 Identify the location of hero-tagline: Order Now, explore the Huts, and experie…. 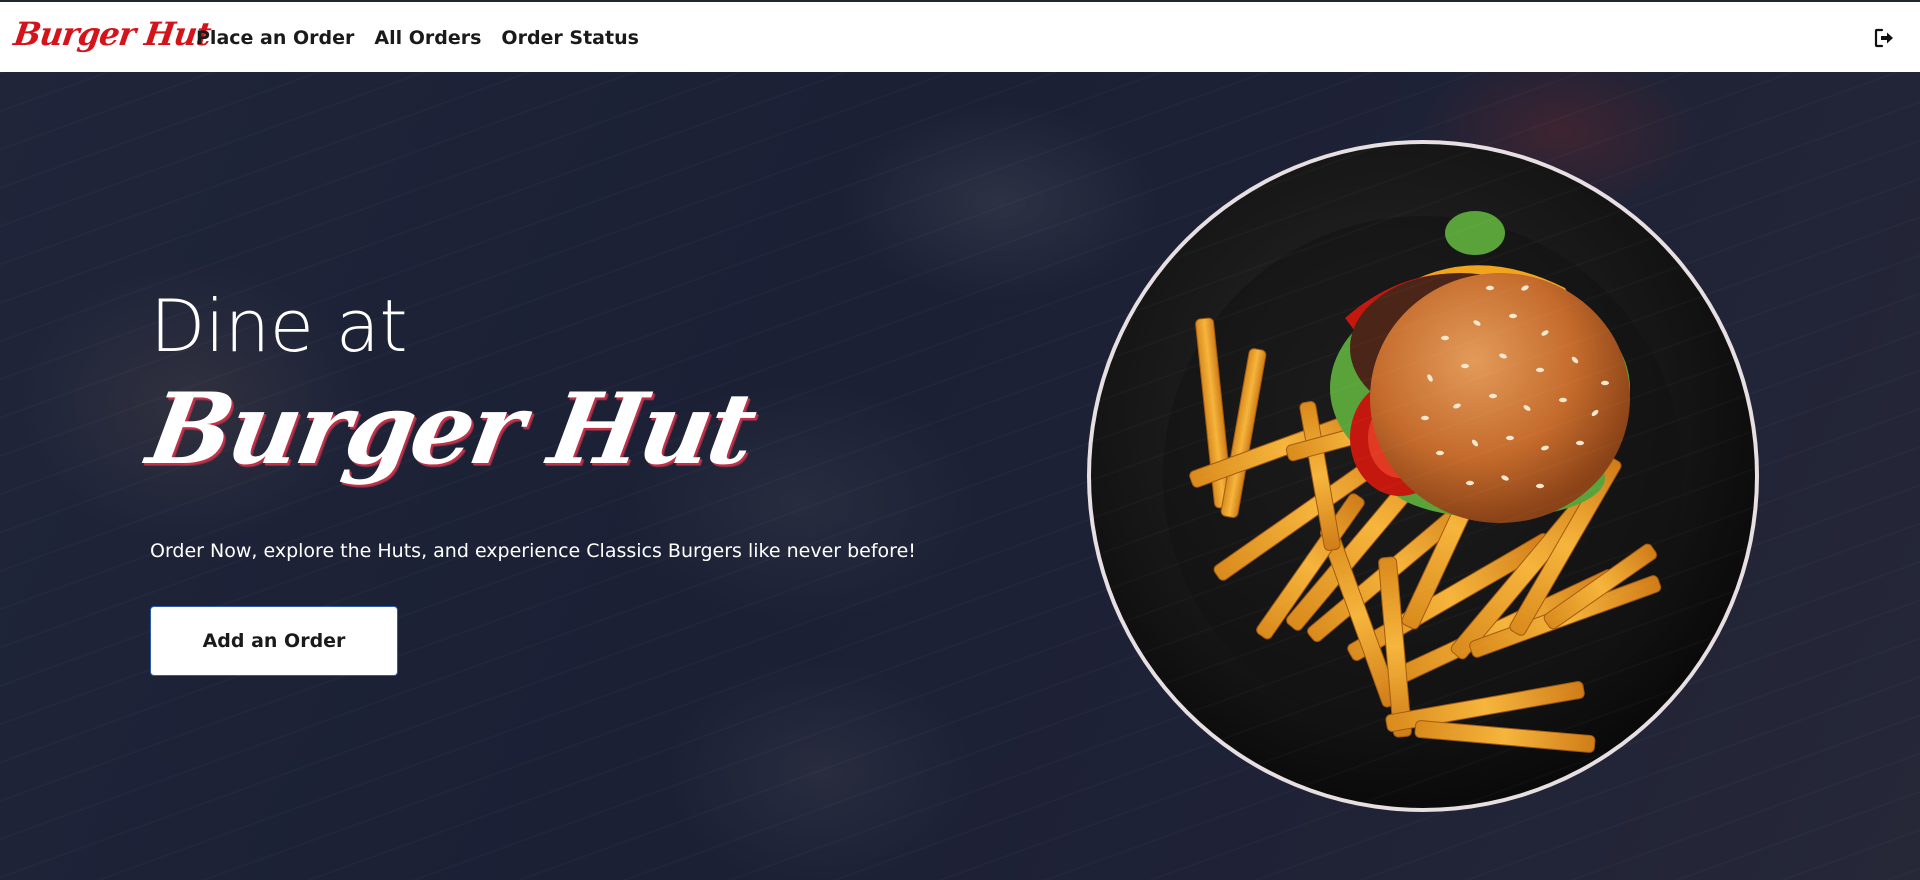
(533, 551).